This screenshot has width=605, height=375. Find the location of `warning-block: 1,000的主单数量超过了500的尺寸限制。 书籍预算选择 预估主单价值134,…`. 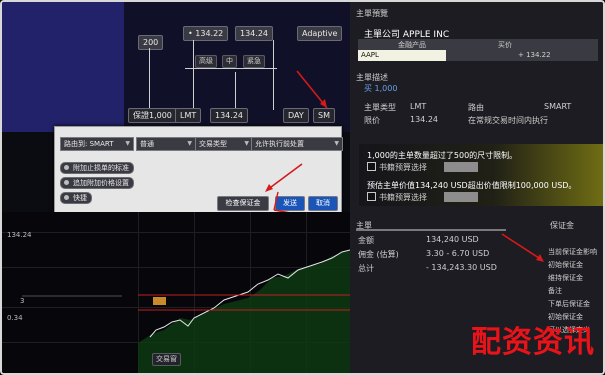

warning-block: 1,000的主单数量超过了500的尺寸限制。 书籍预算选择 预估主单价值134,… is located at coordinates (481, 175).